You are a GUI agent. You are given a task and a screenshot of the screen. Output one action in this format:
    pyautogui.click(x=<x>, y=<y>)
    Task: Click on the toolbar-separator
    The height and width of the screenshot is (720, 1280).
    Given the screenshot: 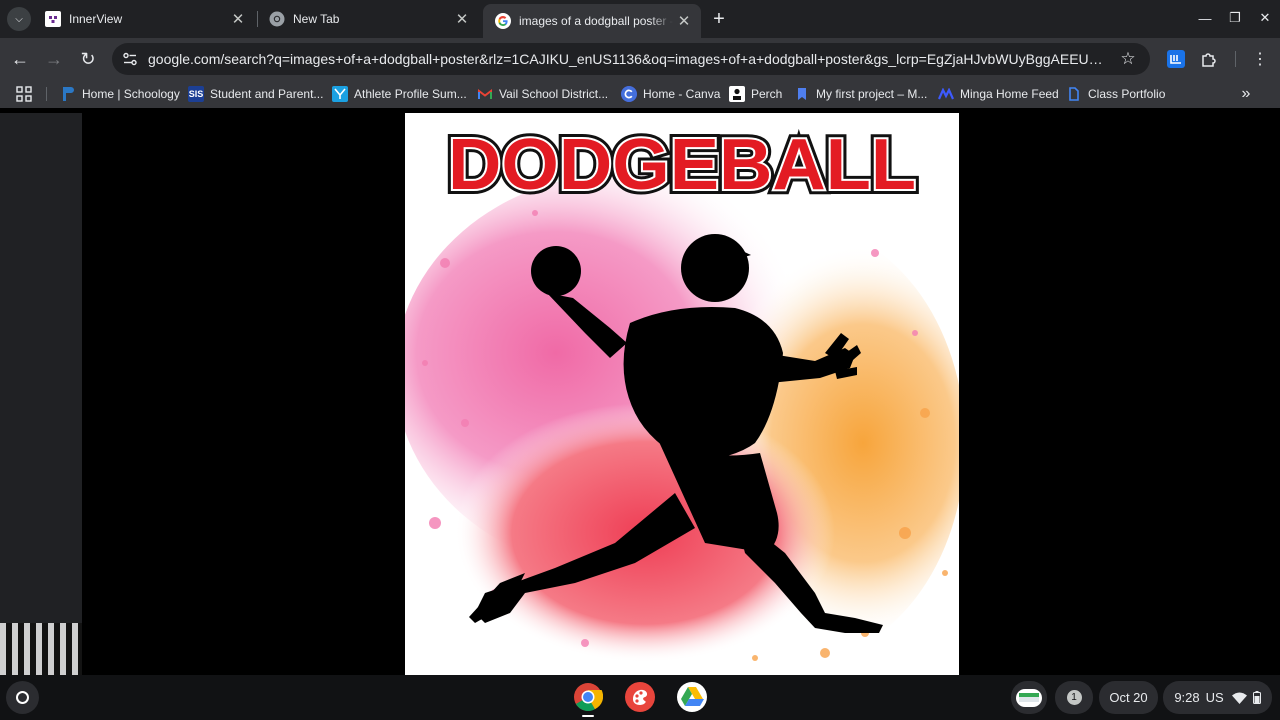 What is the action you would take?
    pyautogui.click(x=1235, y=59)
    